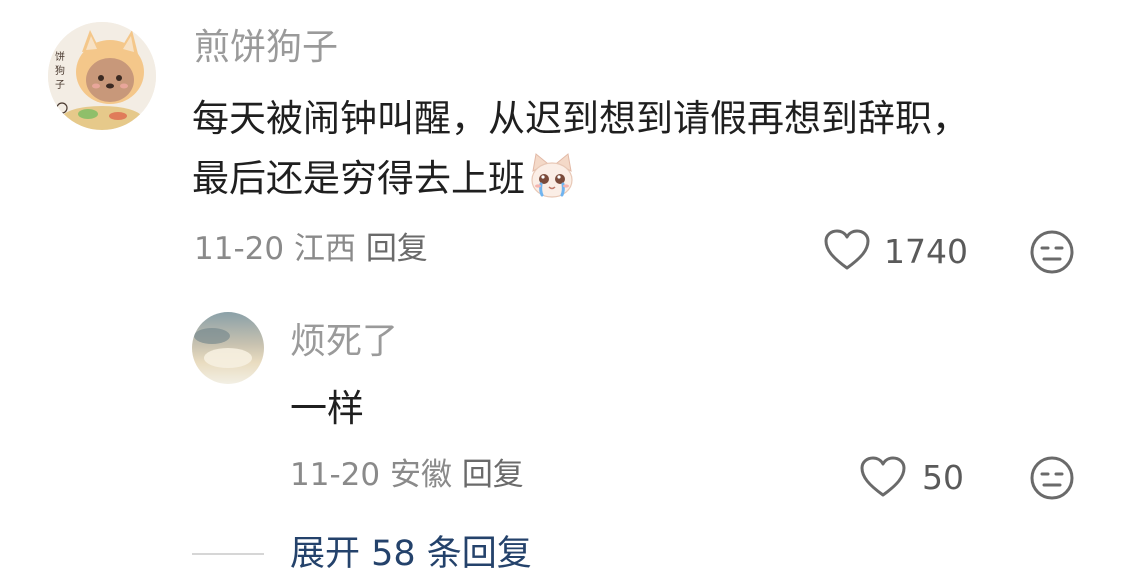  What do you see at coordinates (344, 342) in the screenshot?
I see `reply-author: 烦死了` at bounding box center [344, 342].